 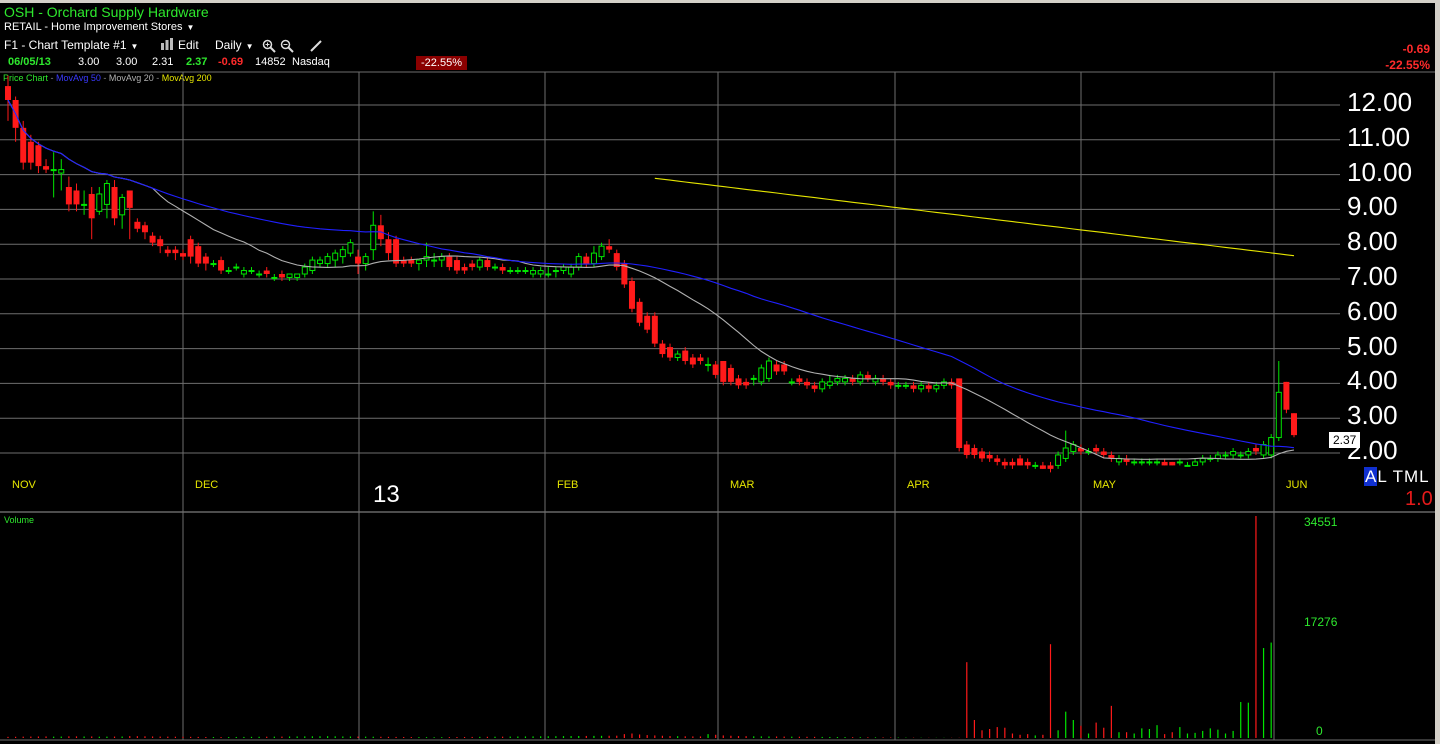 I want to click on atml-indicator: AL TML, so click(x=1397, y=477).